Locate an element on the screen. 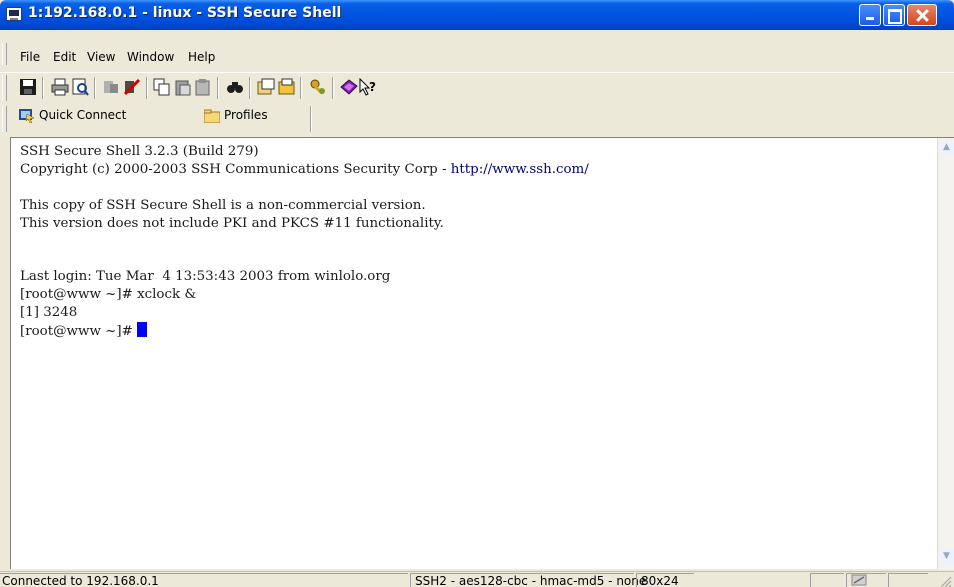 The height and width of the screenshot is (587, 954). terminal-app-icon is located at coordinates (14, 14).